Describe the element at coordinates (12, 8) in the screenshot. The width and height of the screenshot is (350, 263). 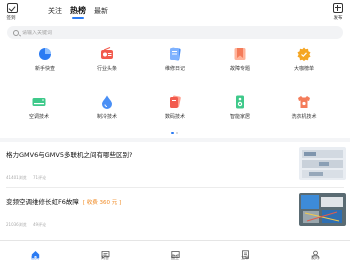
I see `checkin-icon` at that location.